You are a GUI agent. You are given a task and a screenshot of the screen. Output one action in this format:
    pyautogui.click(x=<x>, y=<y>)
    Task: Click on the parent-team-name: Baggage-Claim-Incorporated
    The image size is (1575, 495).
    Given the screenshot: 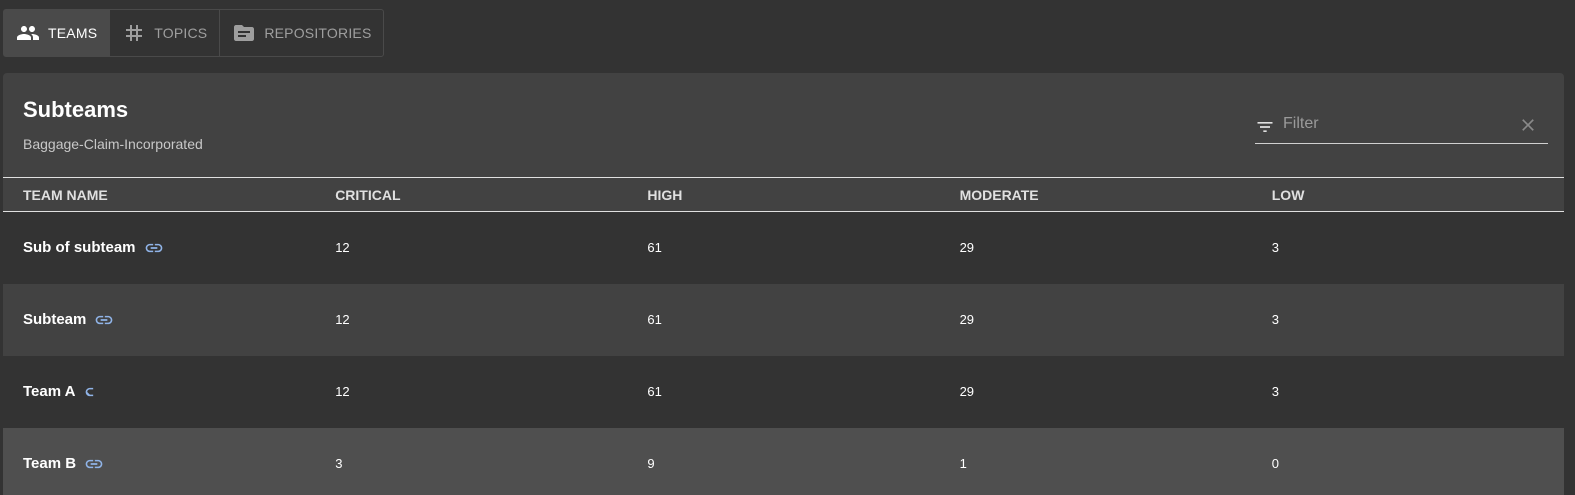 What is the action you would take?
    pyautogui.click(x=113, y=144)
    